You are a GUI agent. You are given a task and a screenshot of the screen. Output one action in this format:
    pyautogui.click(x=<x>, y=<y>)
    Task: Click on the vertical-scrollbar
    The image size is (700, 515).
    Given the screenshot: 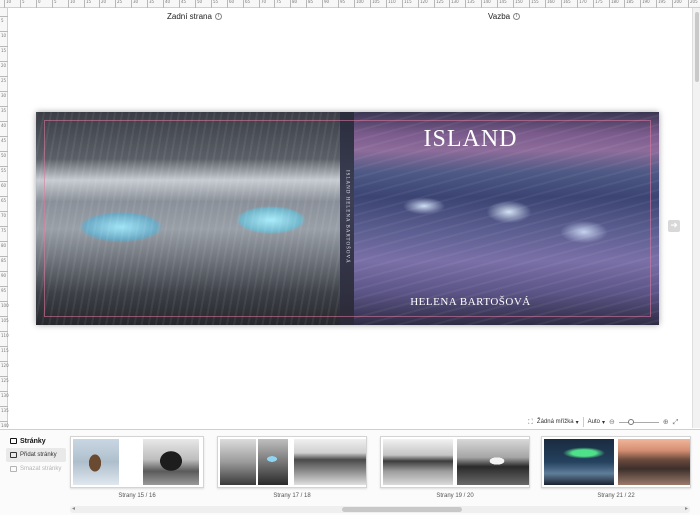 What is the action you would take?
    pyautogui.click(x=696, y=218)
    